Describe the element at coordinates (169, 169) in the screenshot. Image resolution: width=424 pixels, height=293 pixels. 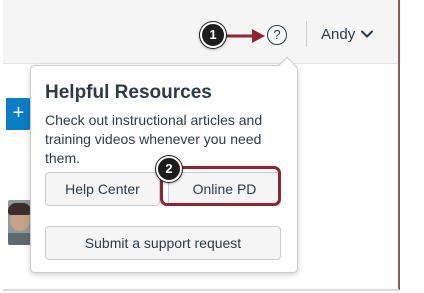
I see `step-badge-2: 2` at that location.